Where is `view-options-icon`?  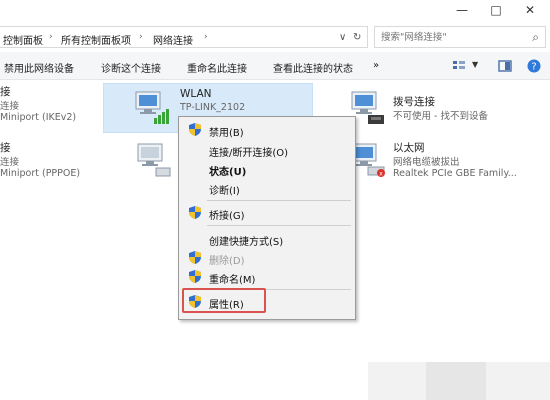
view-options-icon is located at coordinates (459, 66).